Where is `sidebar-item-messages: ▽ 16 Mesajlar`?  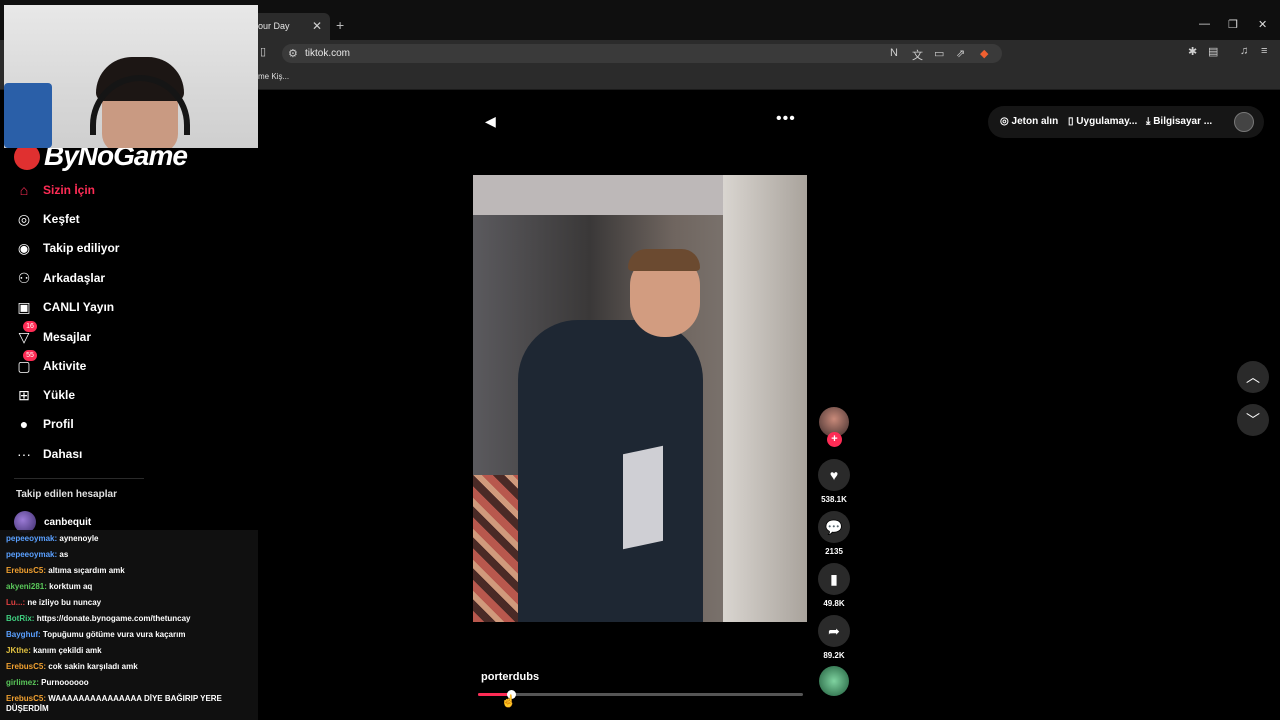
sidebar-item-messages: ▽ 16 Mesajlar is located at coordinates (53, 334).